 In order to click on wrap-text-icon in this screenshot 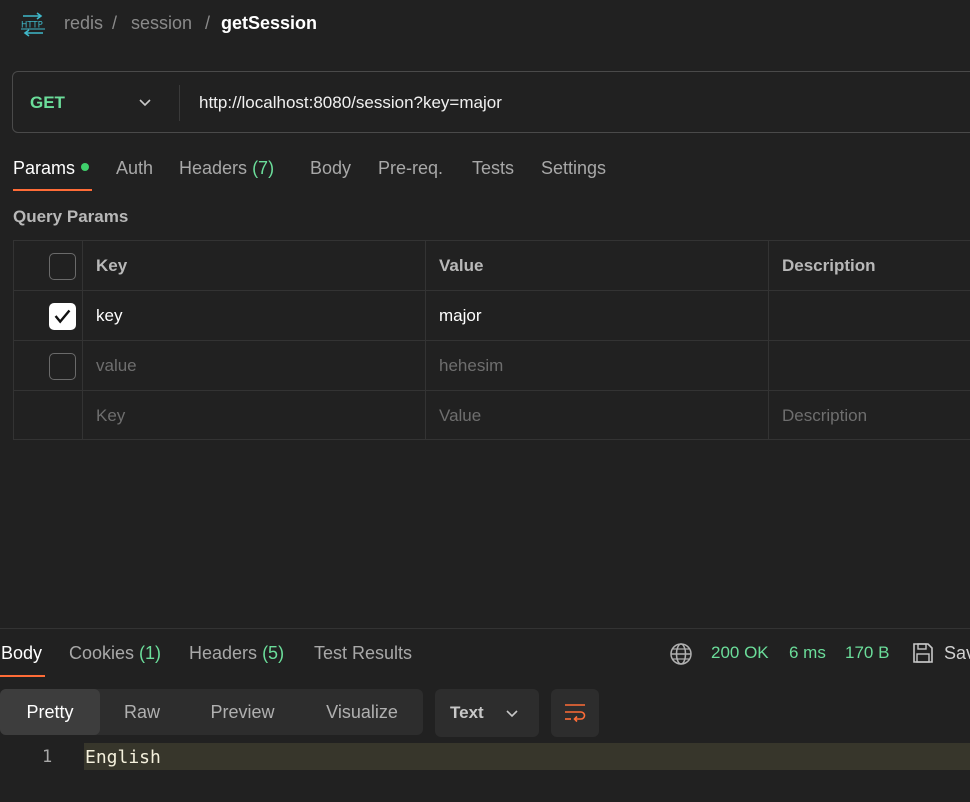, I will do `click(575, 713)`.